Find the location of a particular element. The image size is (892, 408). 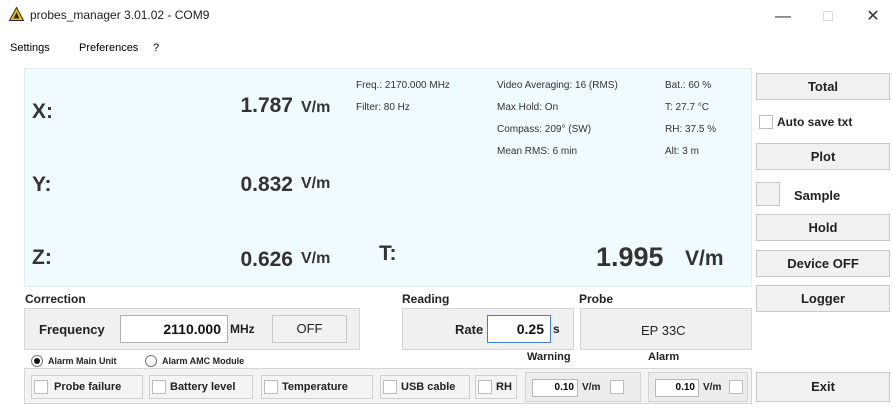

alarm-input: 0.10 is located at coordinates (677, 388).